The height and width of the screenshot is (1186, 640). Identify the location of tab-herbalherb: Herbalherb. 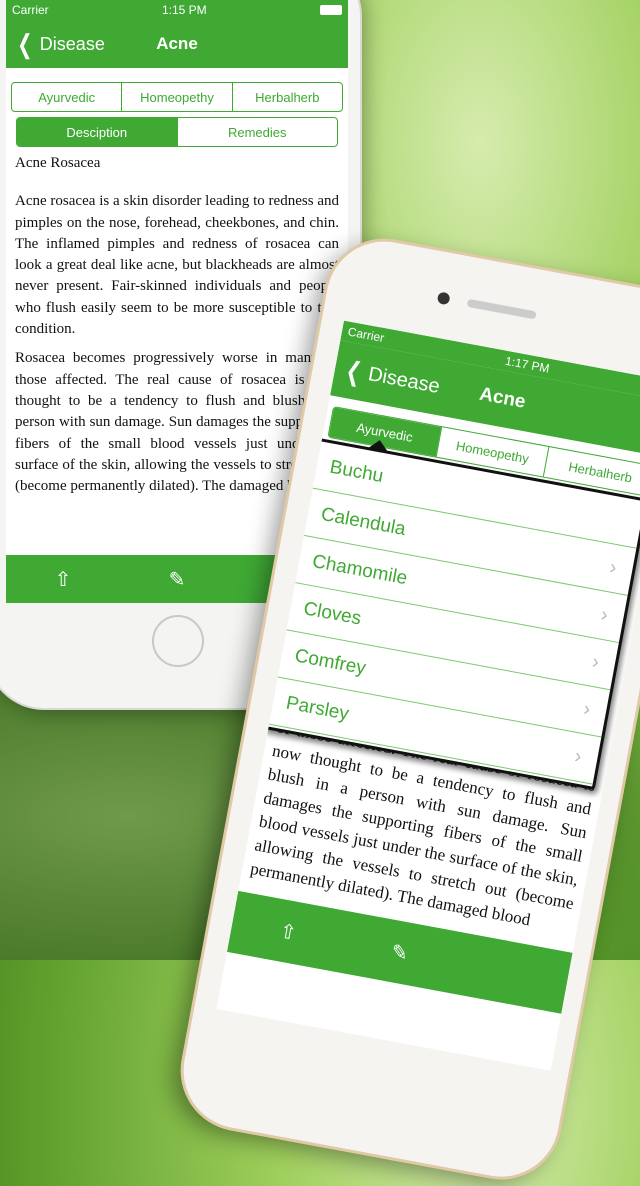
(286, 97).